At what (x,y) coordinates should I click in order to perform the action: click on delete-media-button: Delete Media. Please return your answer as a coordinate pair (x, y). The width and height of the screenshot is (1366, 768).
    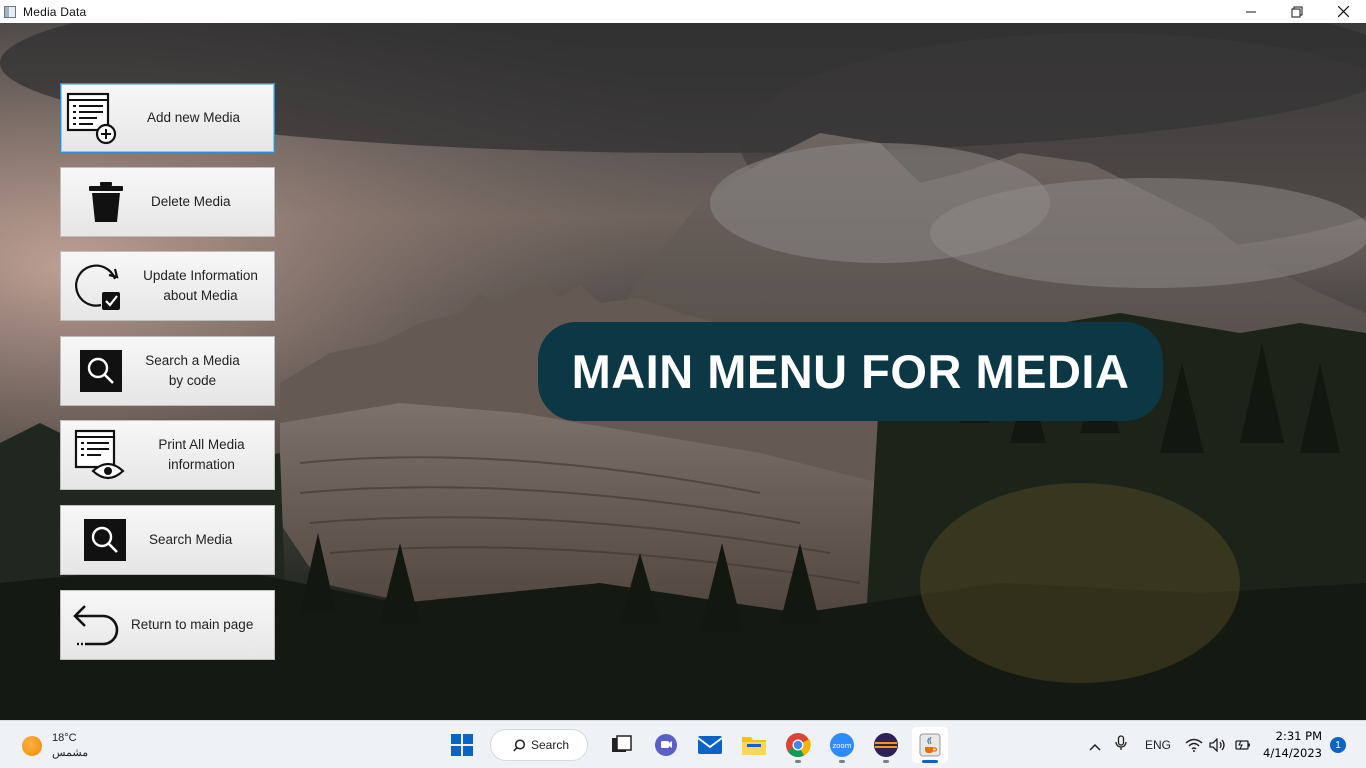
    Looking at the image, I should click on (167, 202).